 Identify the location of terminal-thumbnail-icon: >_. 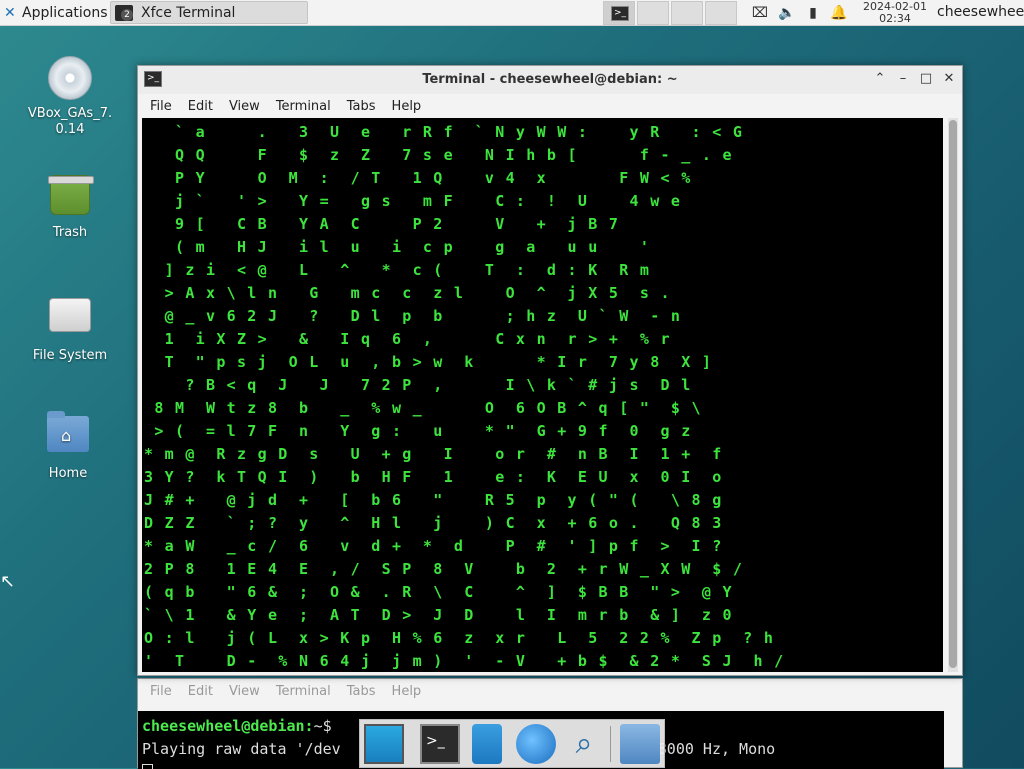
(620, 13).